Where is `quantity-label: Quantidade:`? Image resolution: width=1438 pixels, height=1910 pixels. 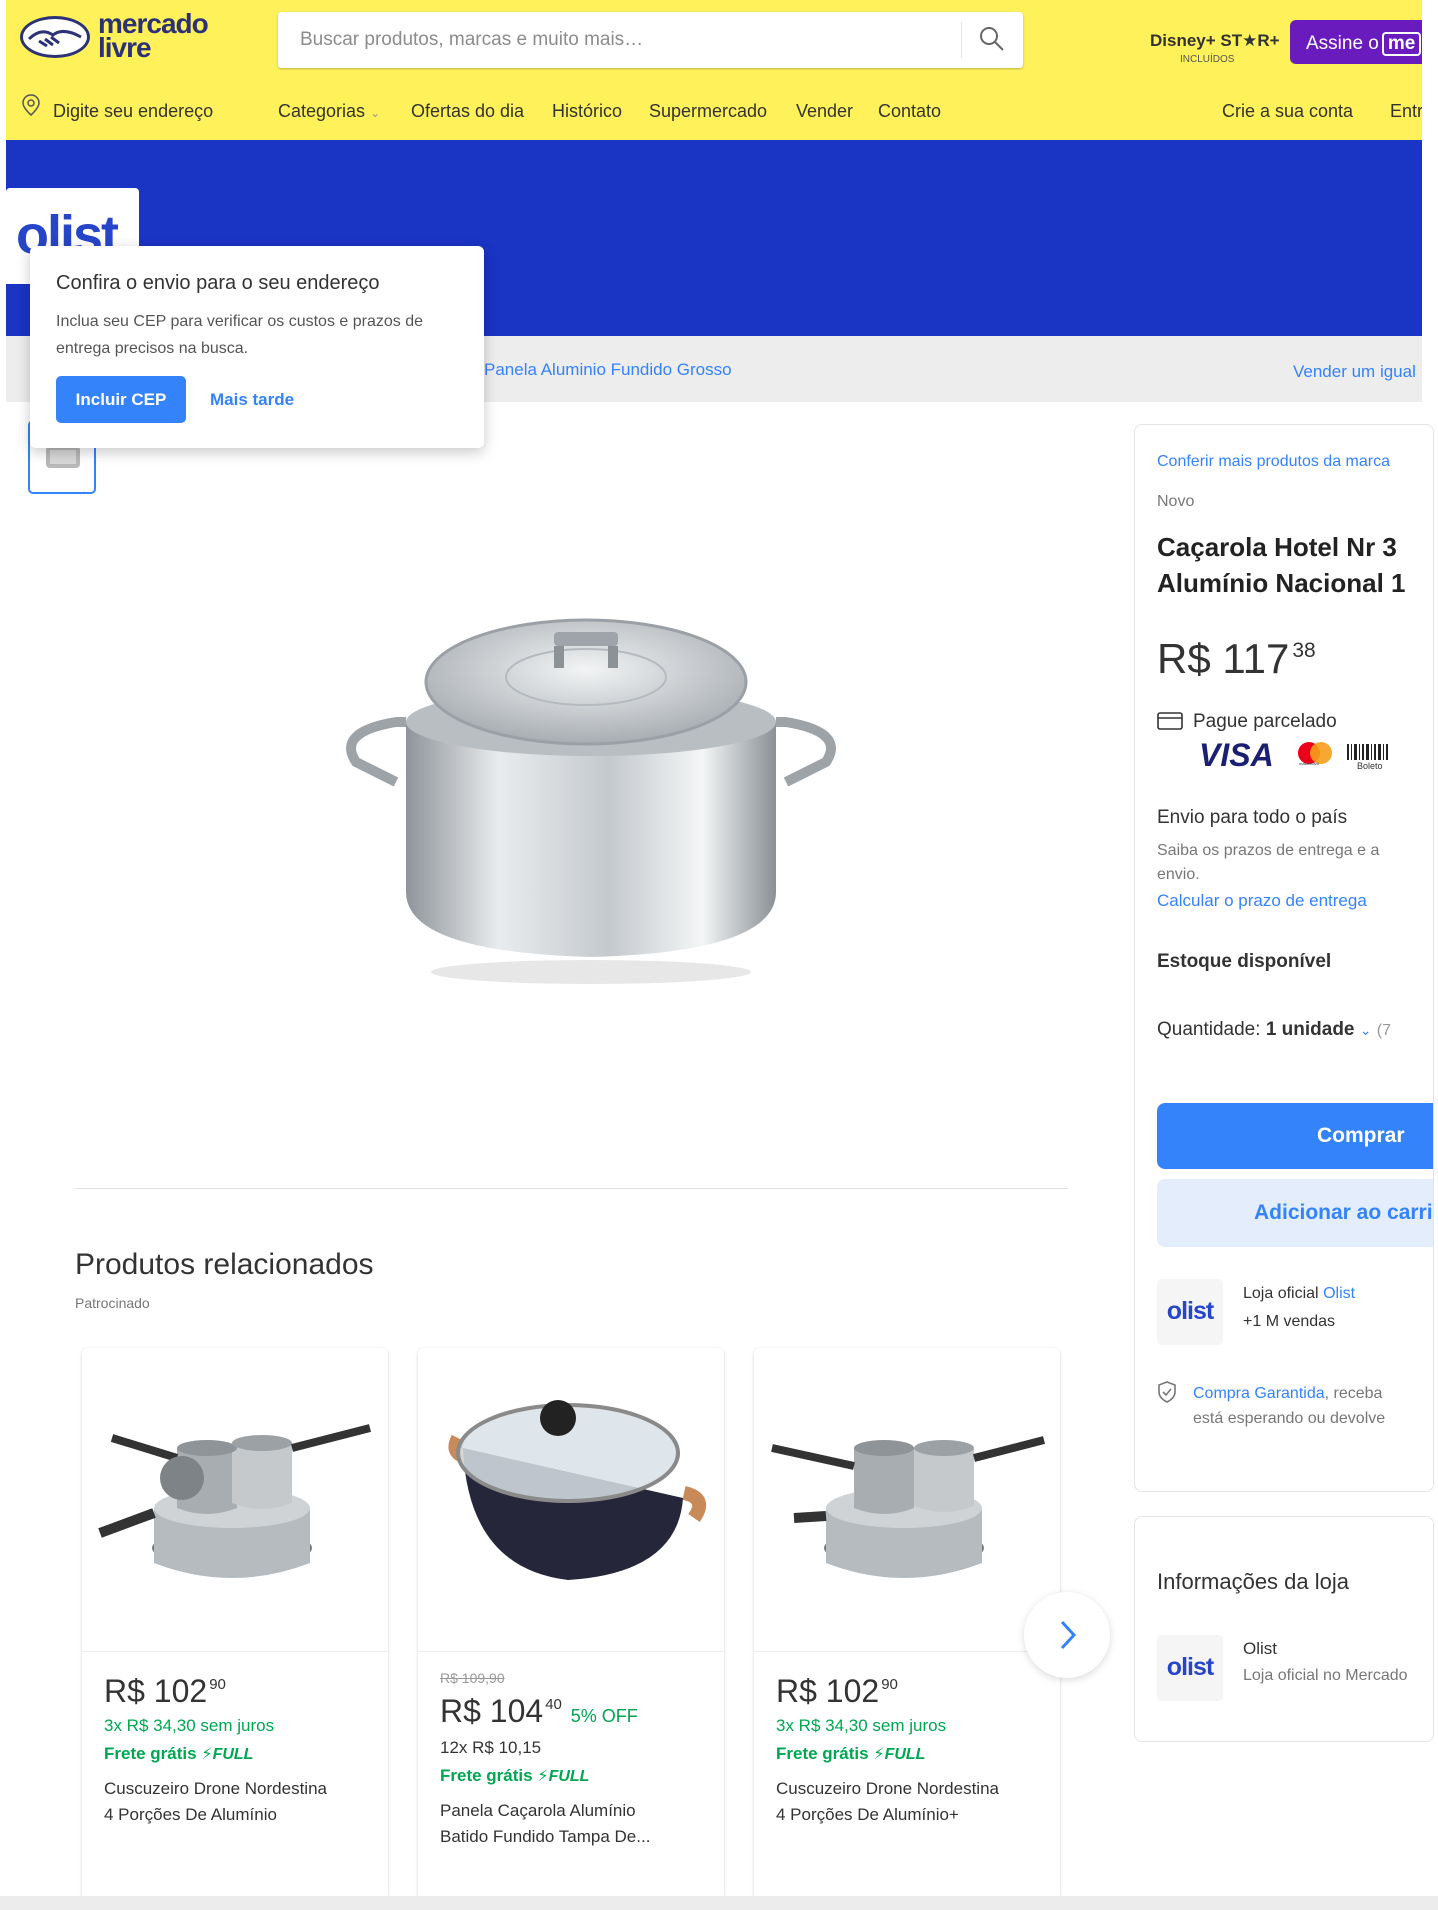 quantity-label: Quantidade: is located at coordinates (1209, 1029).